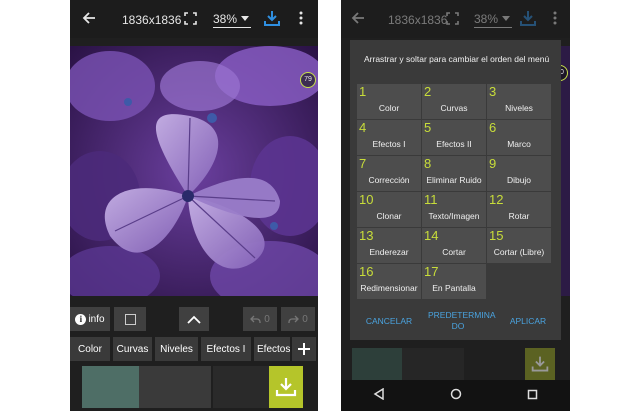 Image resolution: width=640 pixels, height=411 pixels. I want to click on redo-button: 0, so click(298, 319).